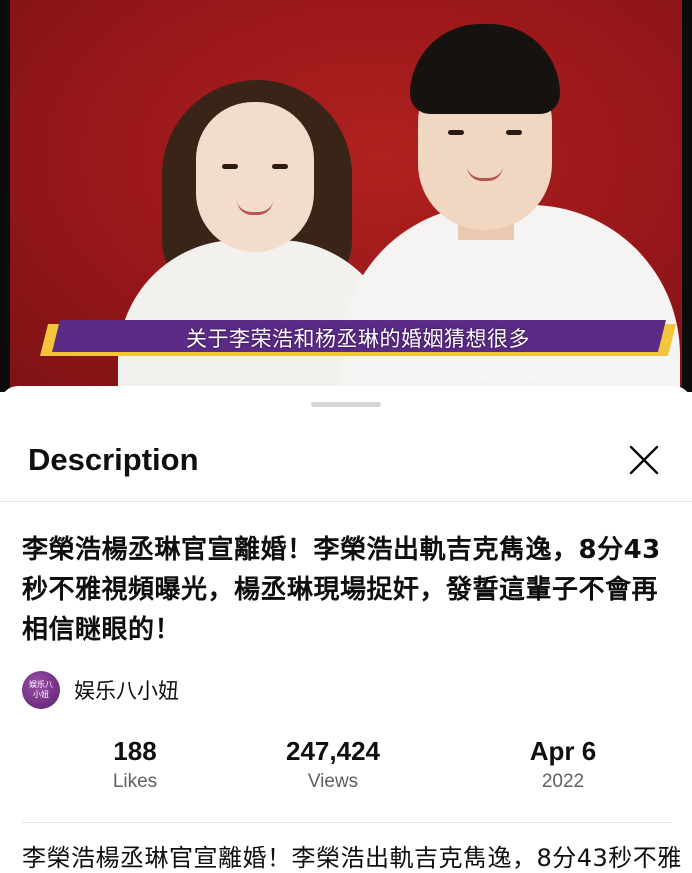 The width and height of the screenshot is (692, 873). I want to click on video-caption: 关于李荣浩和杨丞琳的婚姻猜想很多, so click(358, 339).